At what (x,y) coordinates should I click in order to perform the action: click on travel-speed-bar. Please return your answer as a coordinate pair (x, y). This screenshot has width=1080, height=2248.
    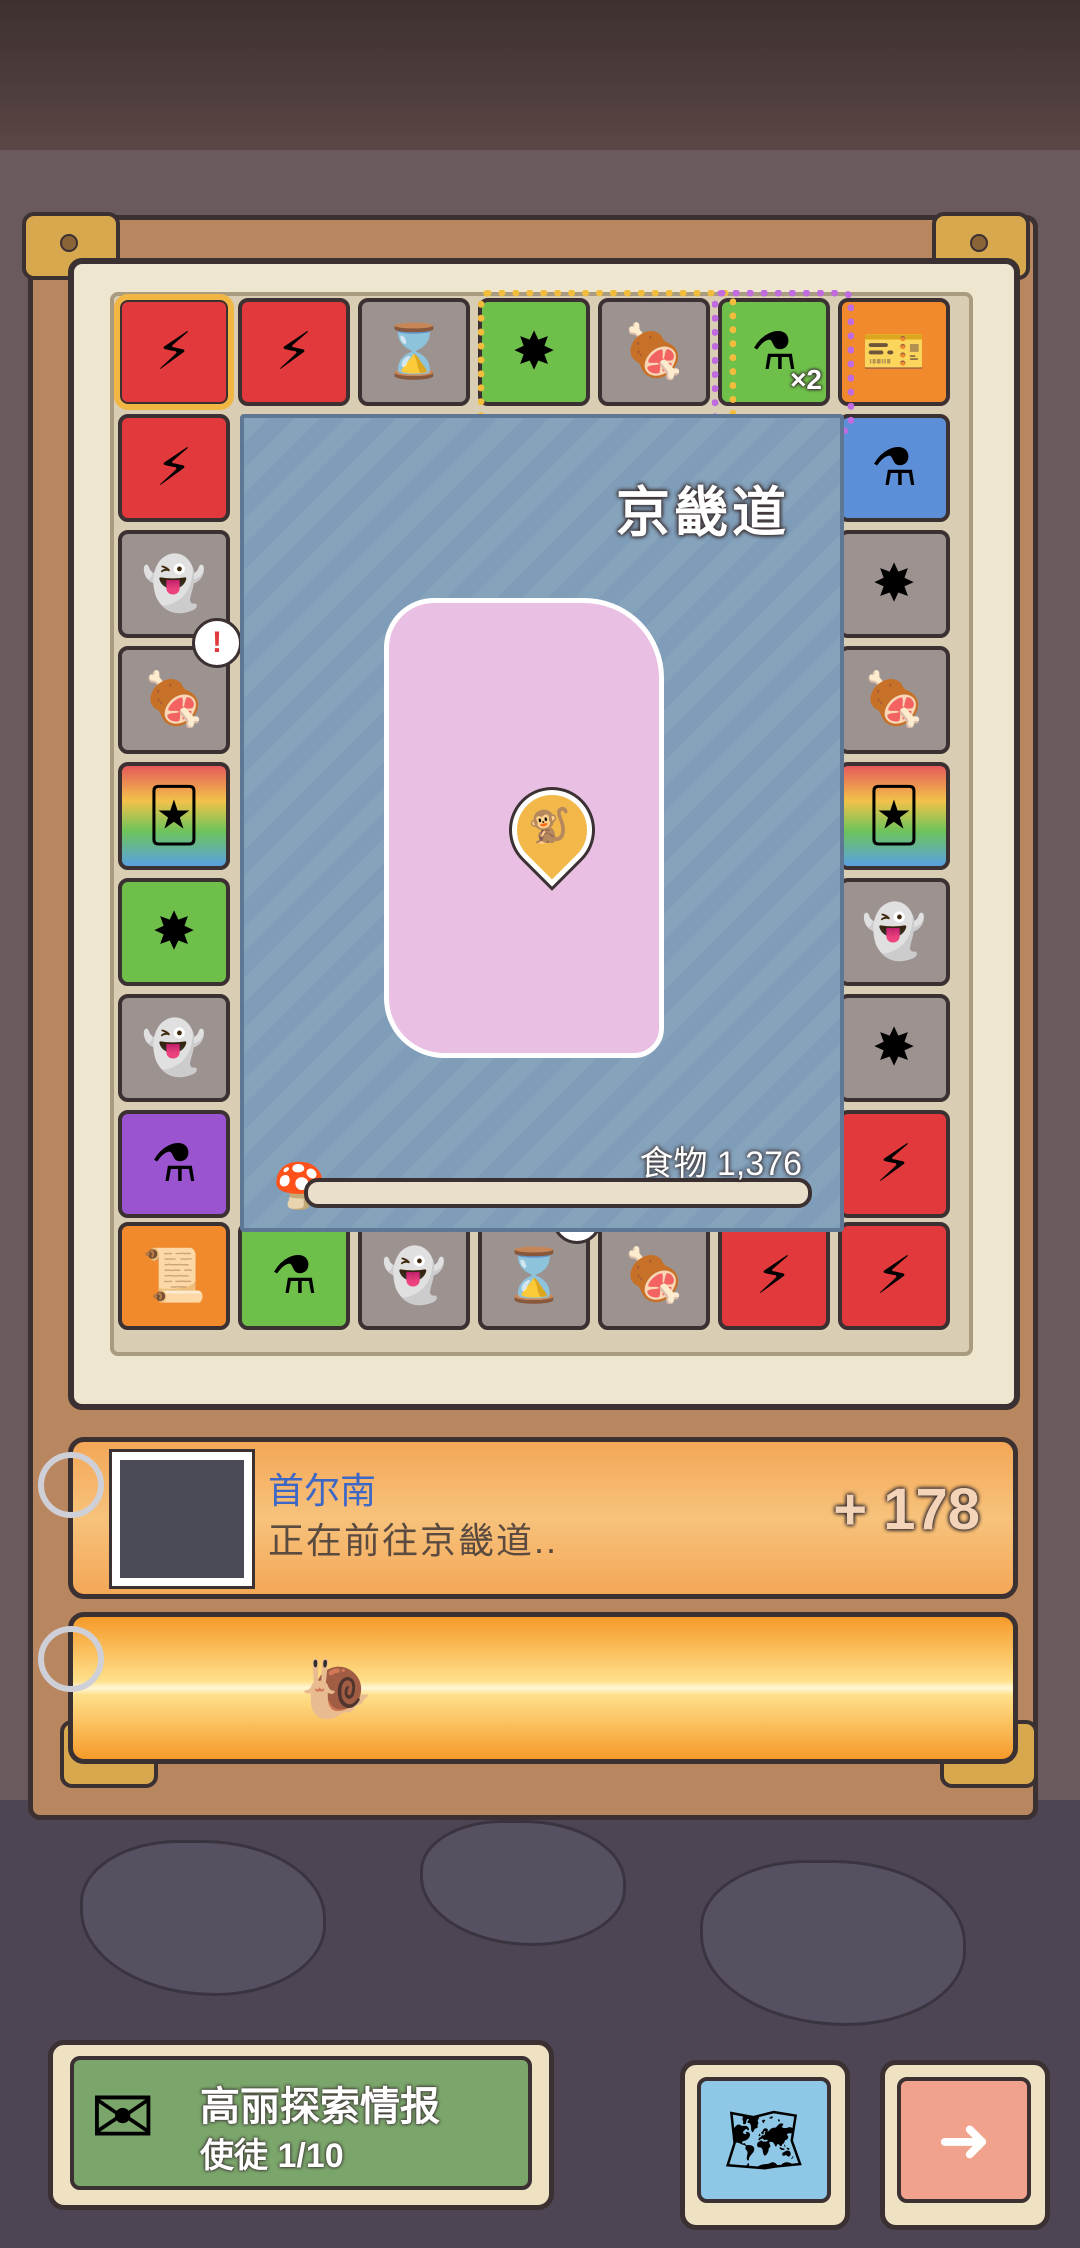
    Looking at the image, I should click on (543, 1688).